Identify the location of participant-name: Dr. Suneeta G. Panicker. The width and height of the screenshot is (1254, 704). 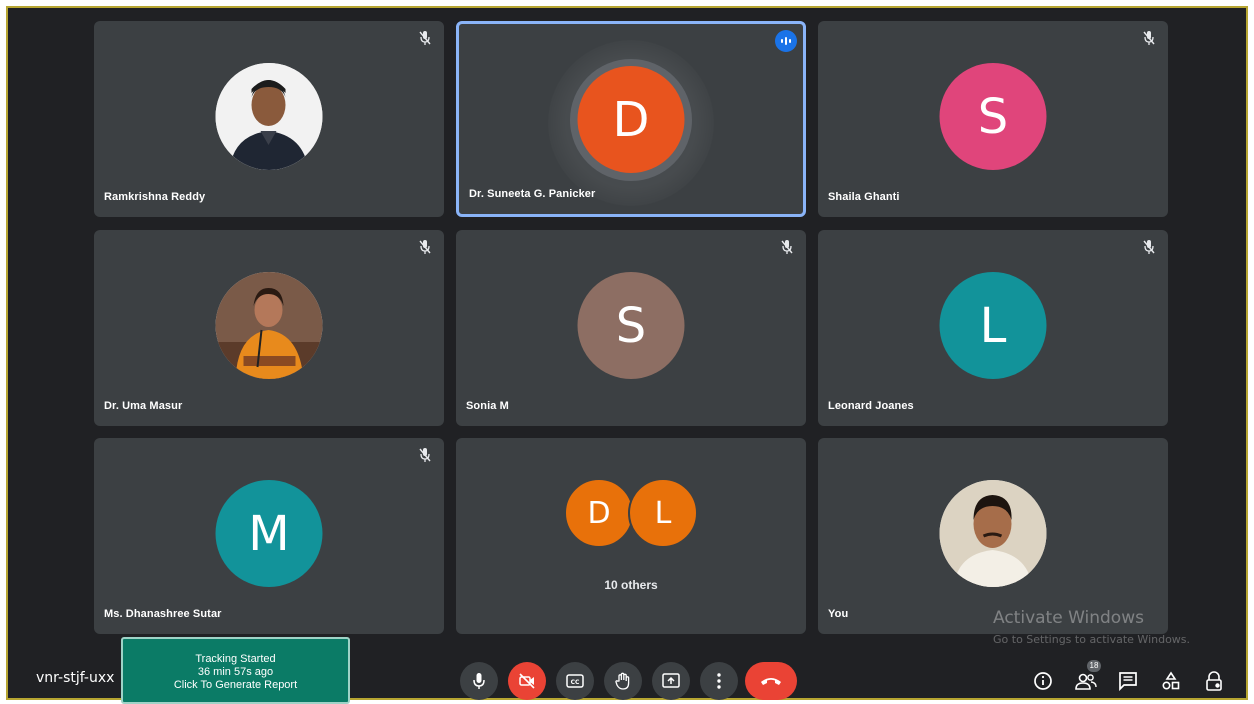
(532, 194).